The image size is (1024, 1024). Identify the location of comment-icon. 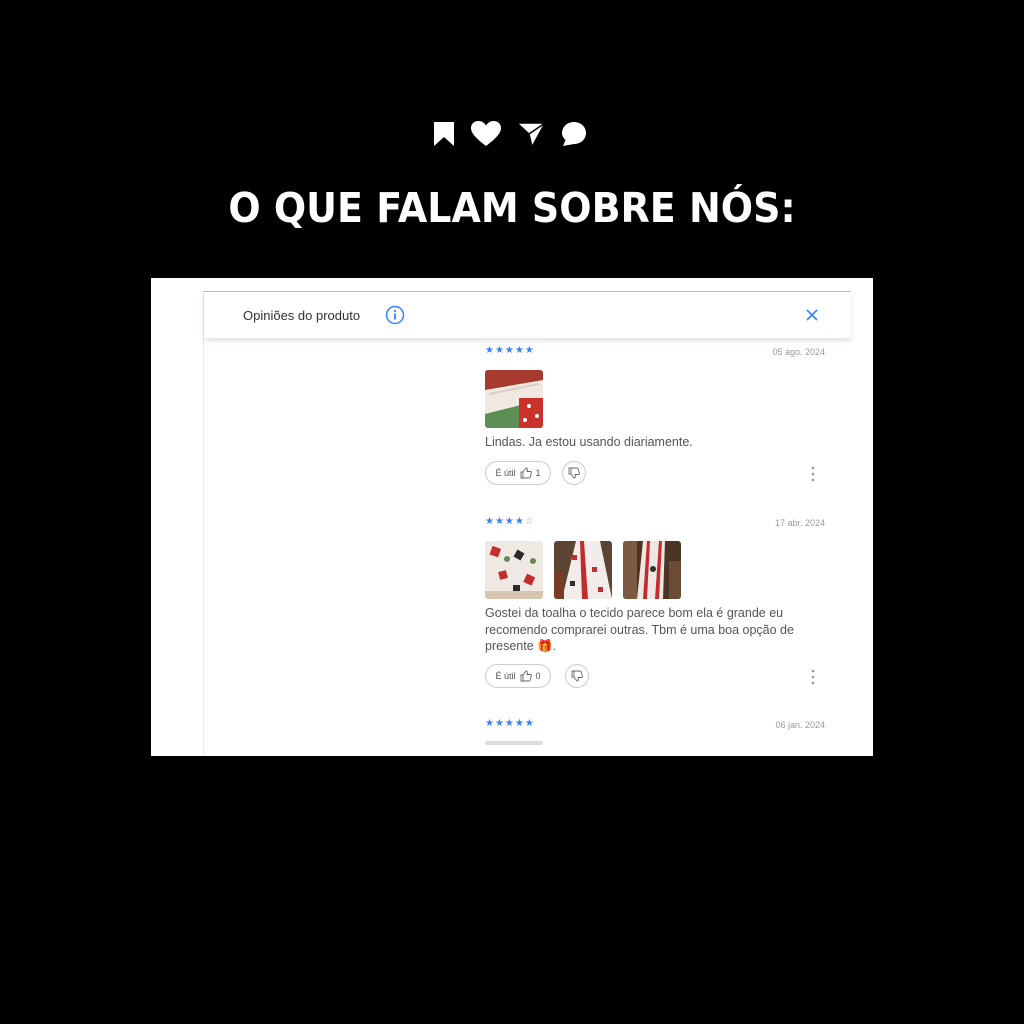
(574, 134).